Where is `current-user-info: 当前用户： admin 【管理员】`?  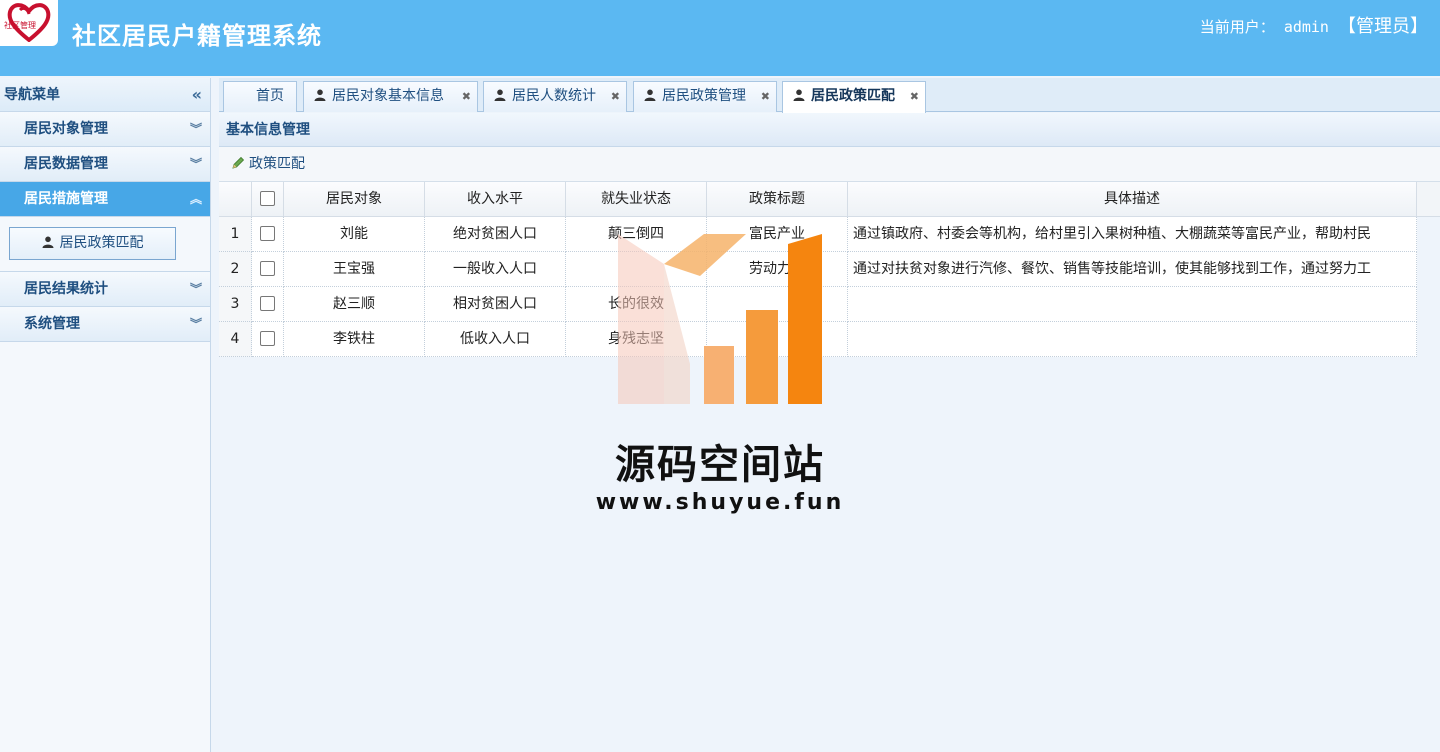 current-user-info: 当前用户： admin 【管理员】 is located at coordinates (1314, 25).